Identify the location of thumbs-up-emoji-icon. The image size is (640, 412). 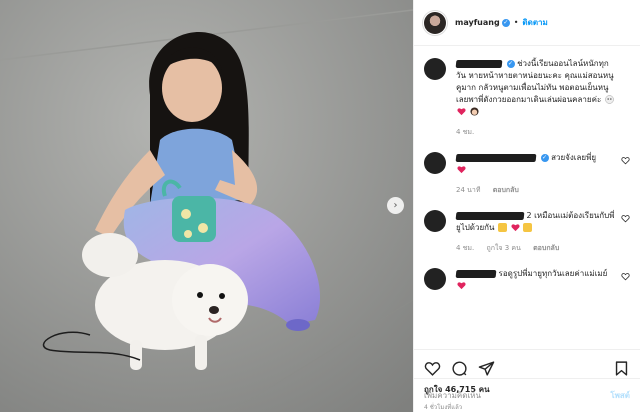
(503, 227).